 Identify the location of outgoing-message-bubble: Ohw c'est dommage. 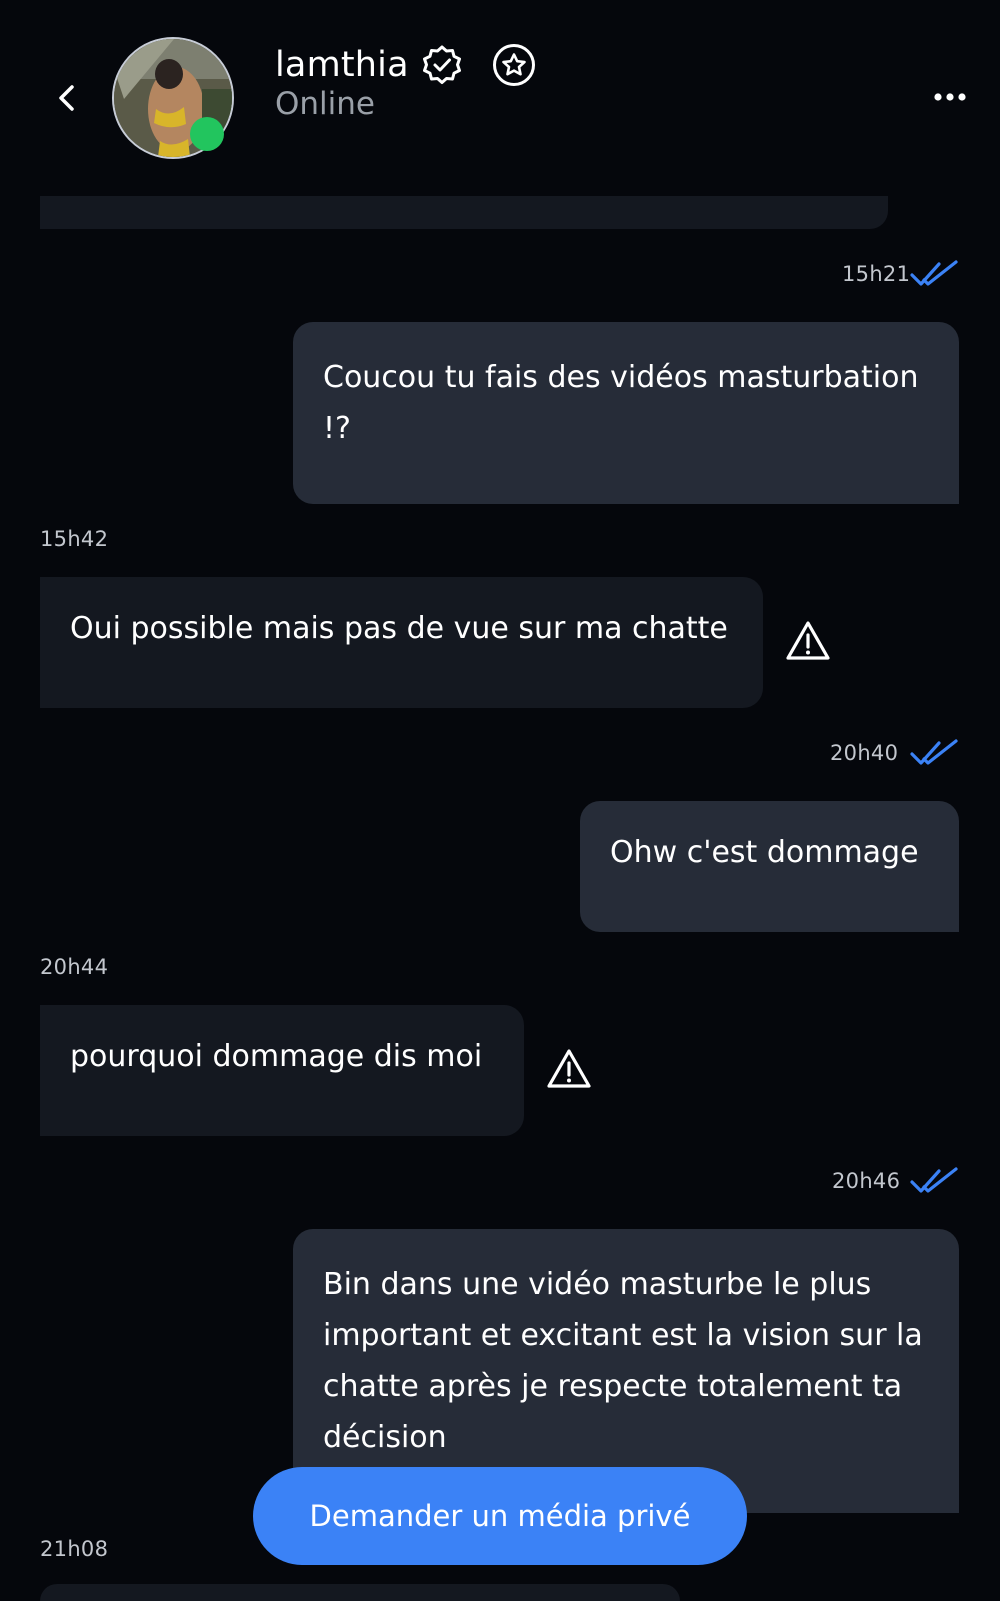
(769, 866).